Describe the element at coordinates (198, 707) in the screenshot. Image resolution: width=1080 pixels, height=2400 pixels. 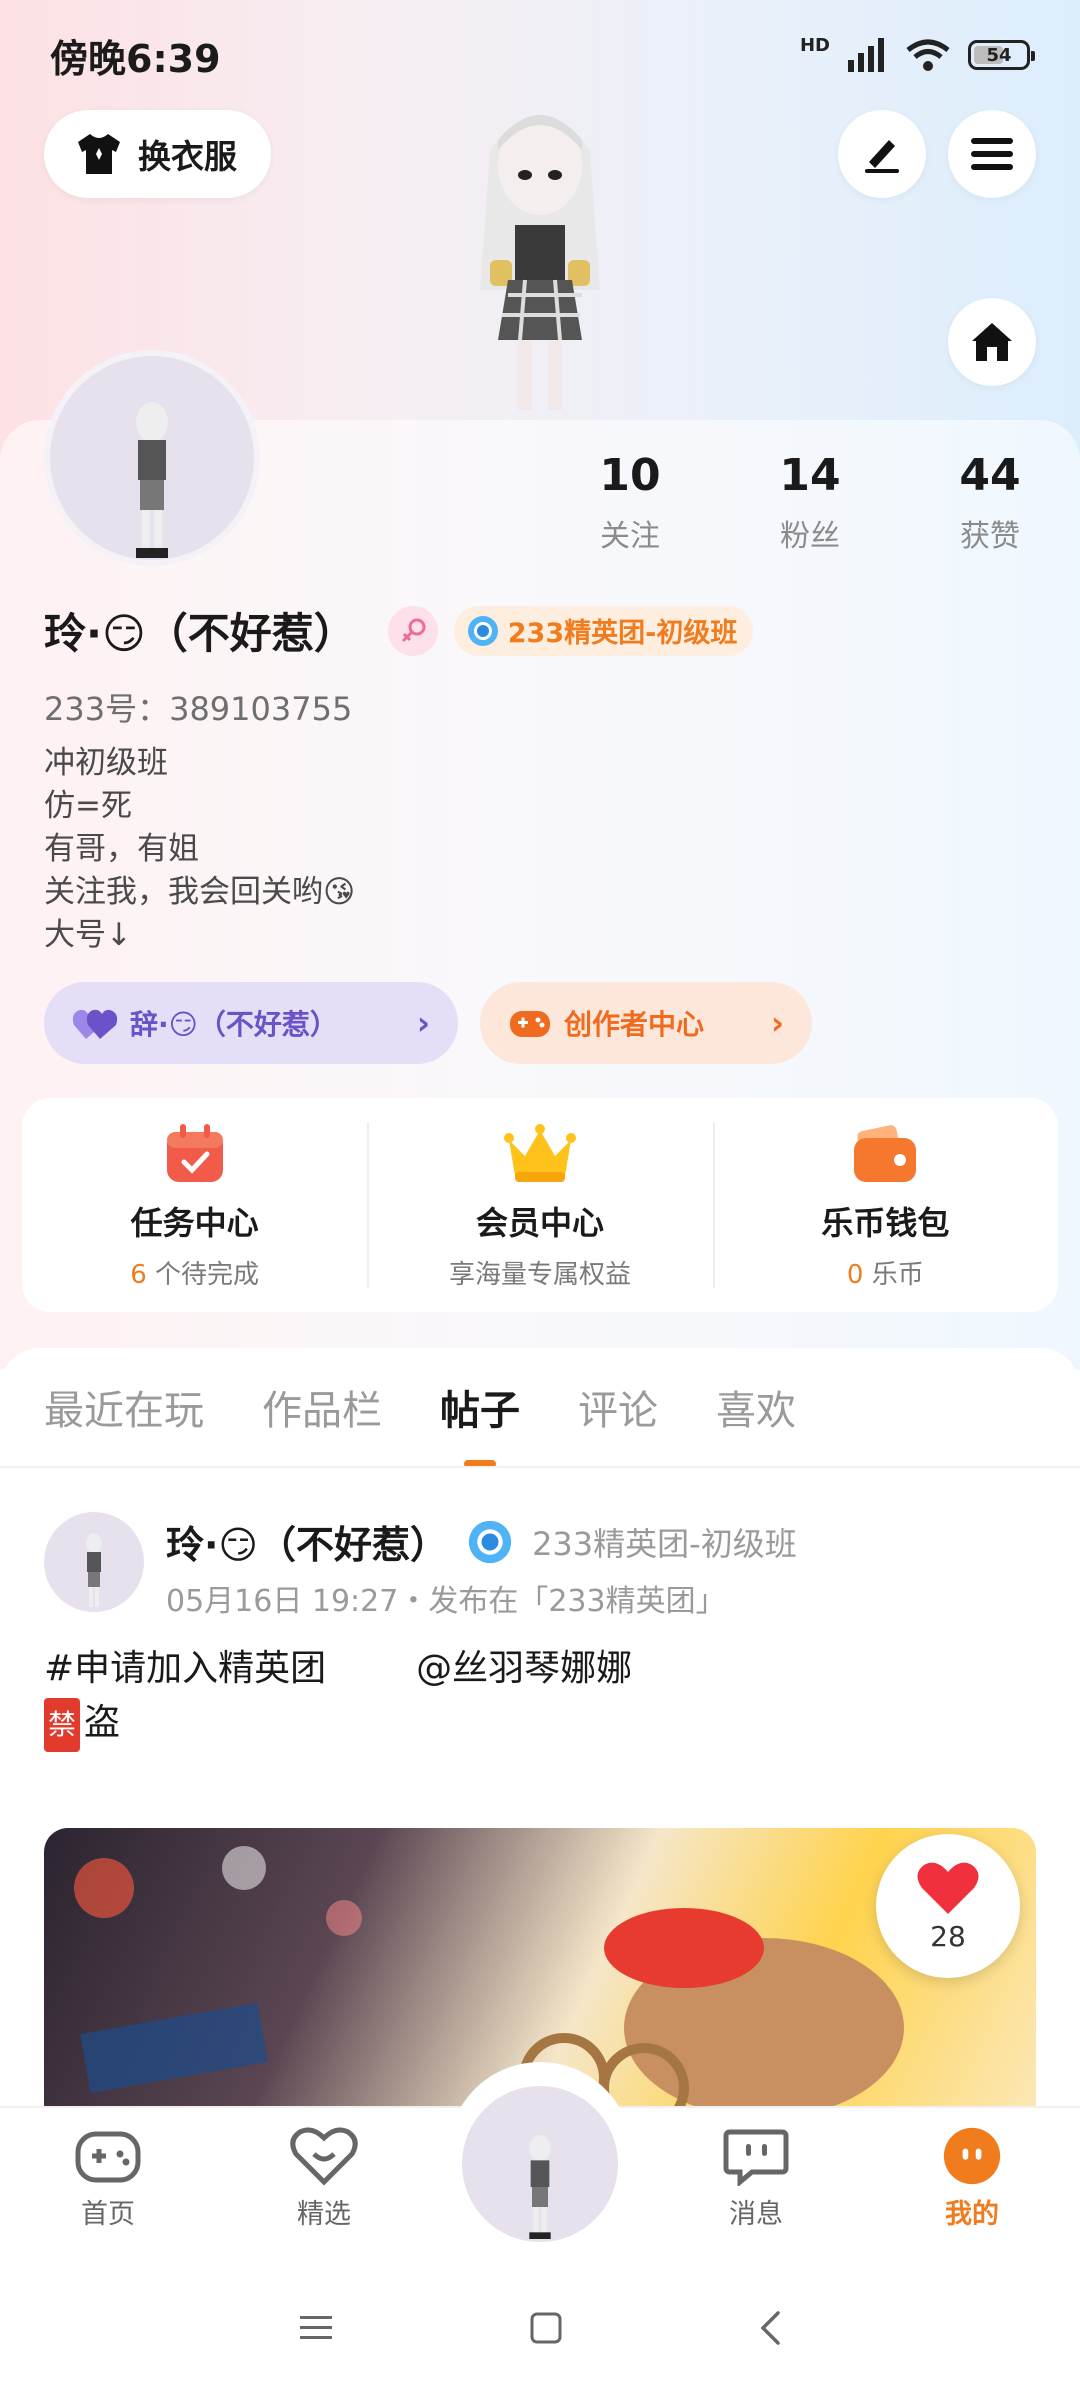
I see `user-id: 233号：389103755` at that location.